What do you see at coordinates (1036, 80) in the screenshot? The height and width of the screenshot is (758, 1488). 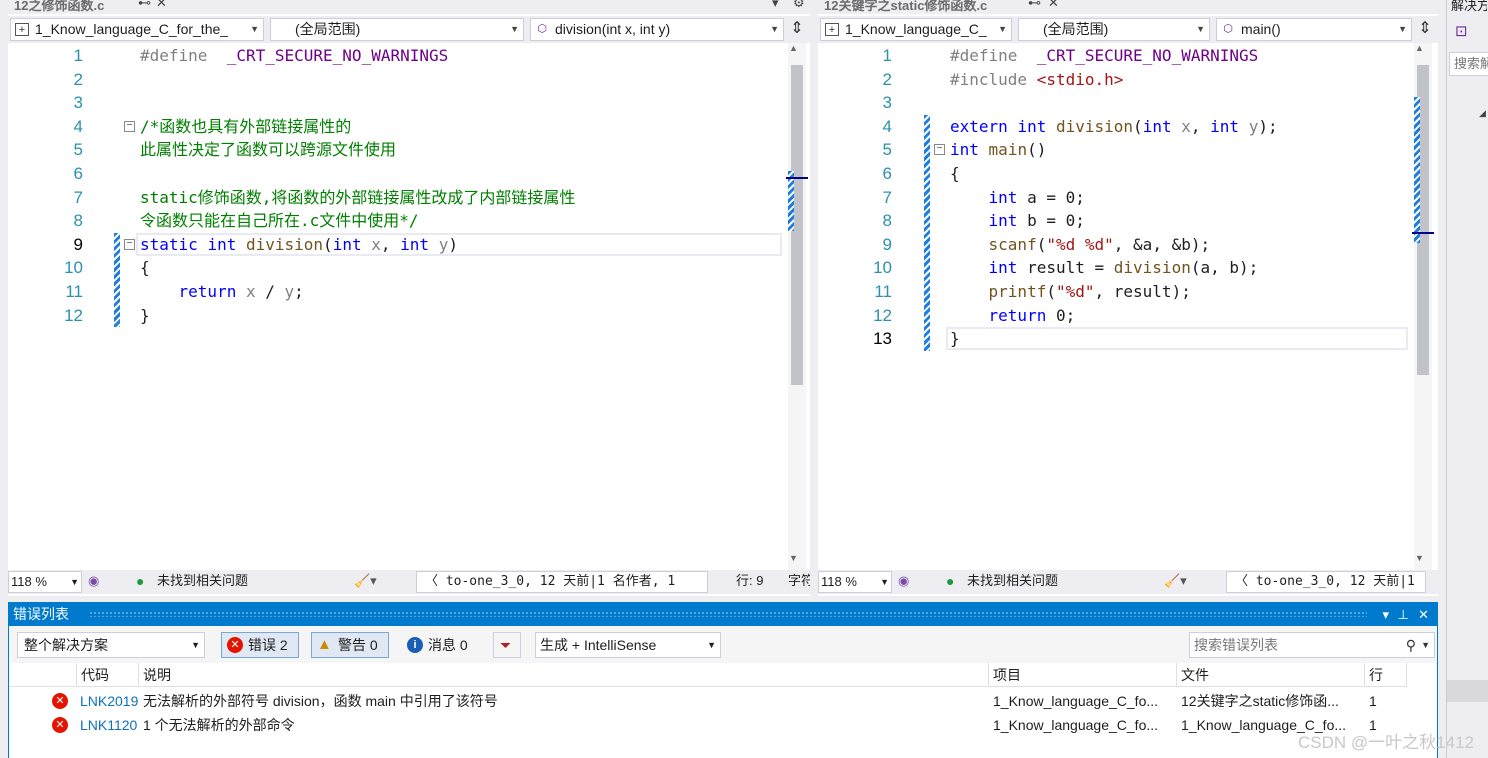 I see `code-line: #include <stdio.h>` at bounding box center [1036, 80].